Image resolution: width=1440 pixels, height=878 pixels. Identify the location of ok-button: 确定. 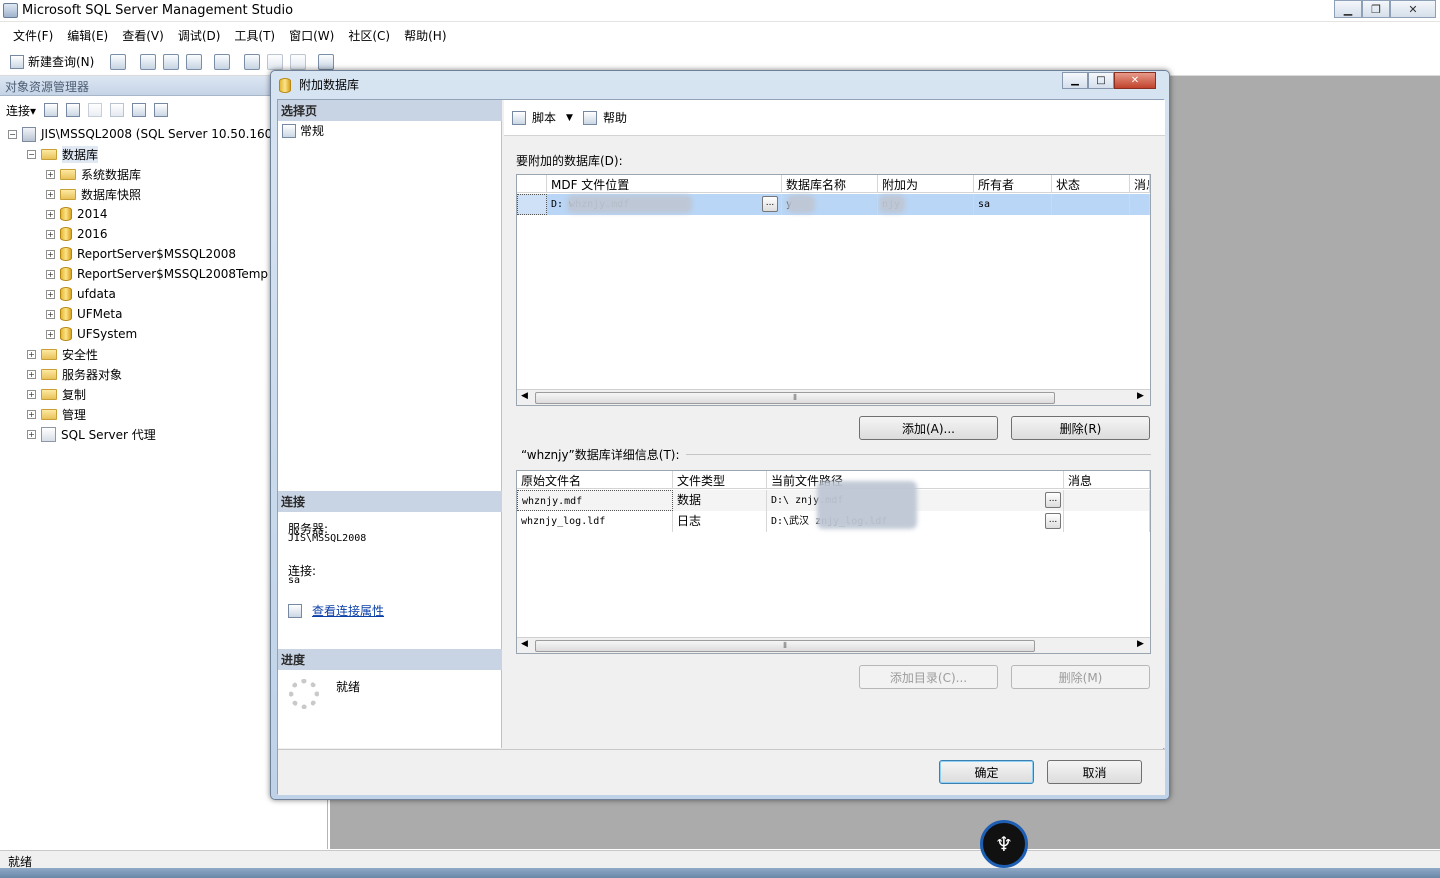
(986, 772).